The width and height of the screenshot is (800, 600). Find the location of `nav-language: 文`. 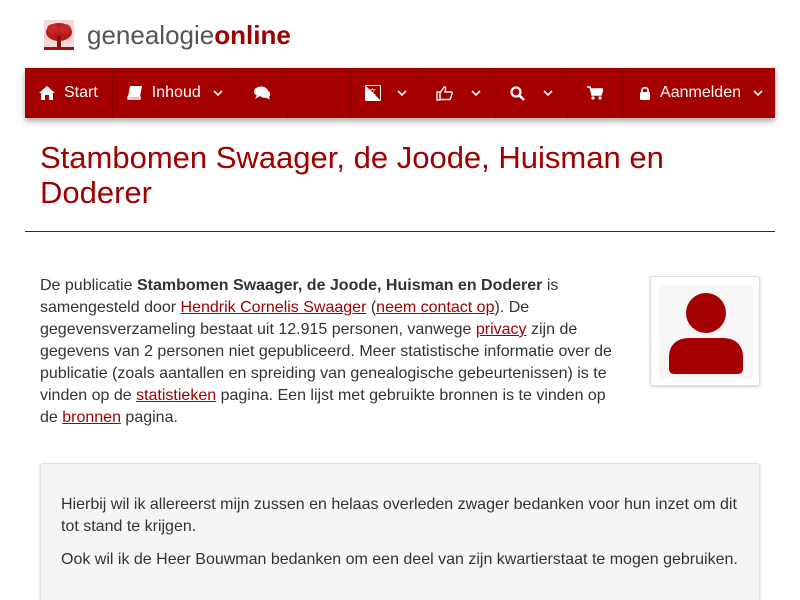

nav-language: 文 is located at coordinates (387, 93).